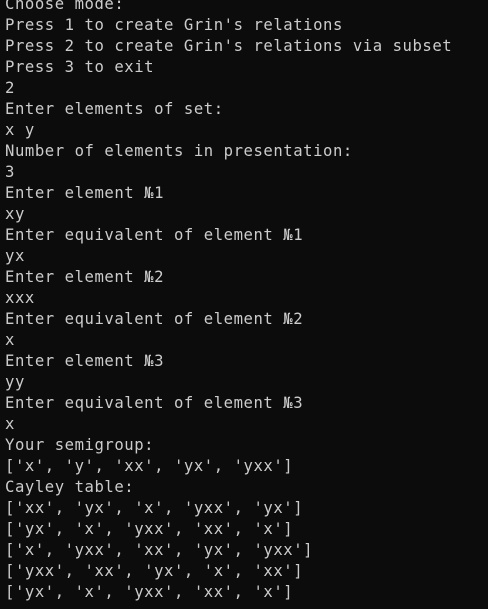 This screenshot has width=488, height=609. I want to click on console-line: 2, so click(10, 88).